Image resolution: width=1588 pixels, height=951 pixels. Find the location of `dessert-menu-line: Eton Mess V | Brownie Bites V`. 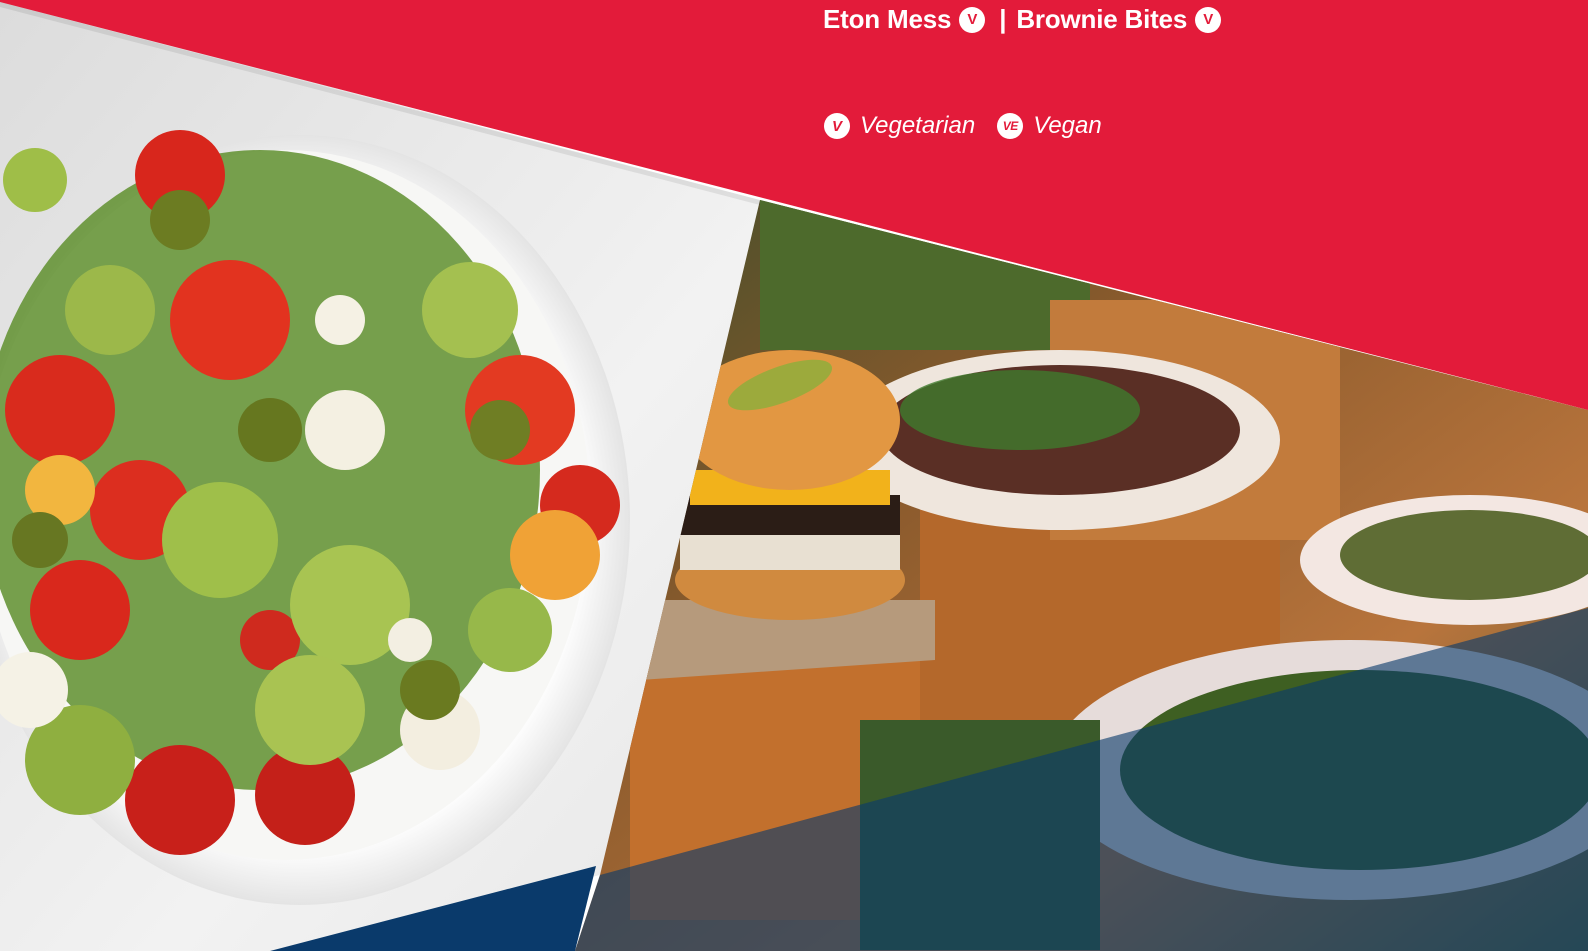

dessert-menu-line: Eton Mess V | Brownie Bites V is located at coordinates (1022, 19).